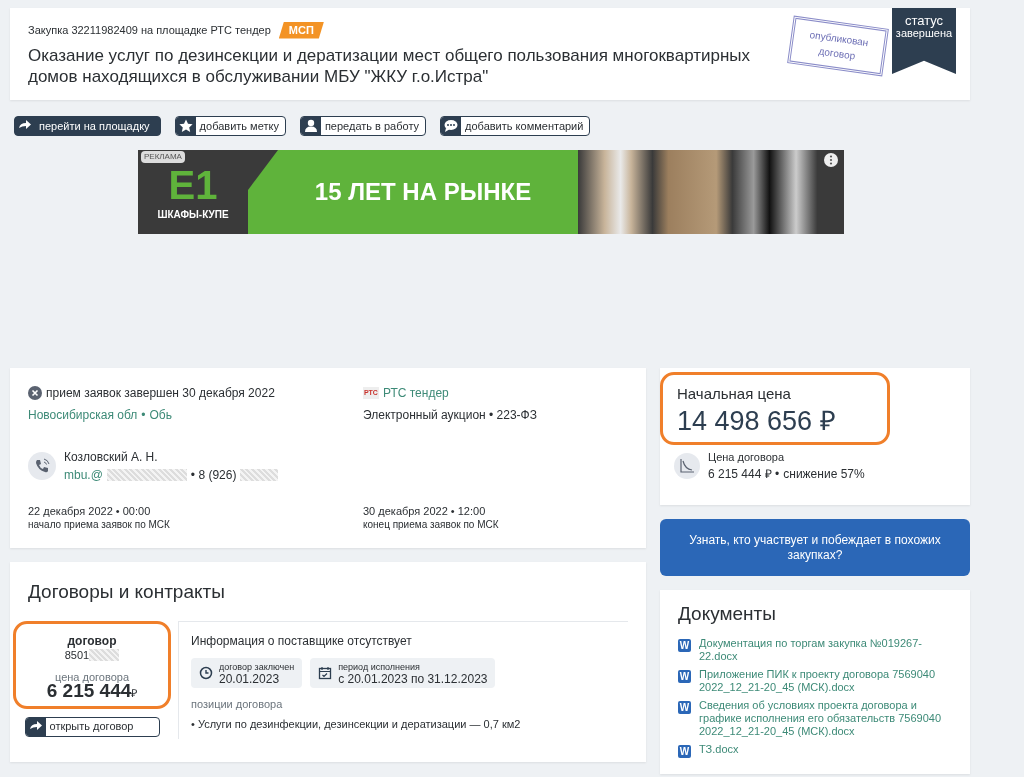  What do you see at coordinates (42, 466) in the screenshot?
I see `phone-icon` at bounding box center [42, 466].